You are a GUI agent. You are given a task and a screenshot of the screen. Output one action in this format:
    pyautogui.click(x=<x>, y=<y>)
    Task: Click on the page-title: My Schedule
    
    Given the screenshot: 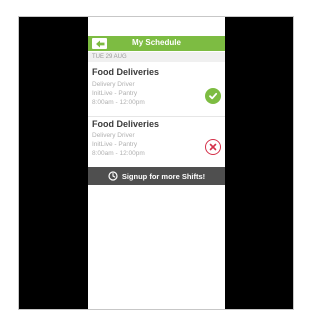 What is the action you would take?
    pyautogui.click(x=156, y=42)
    